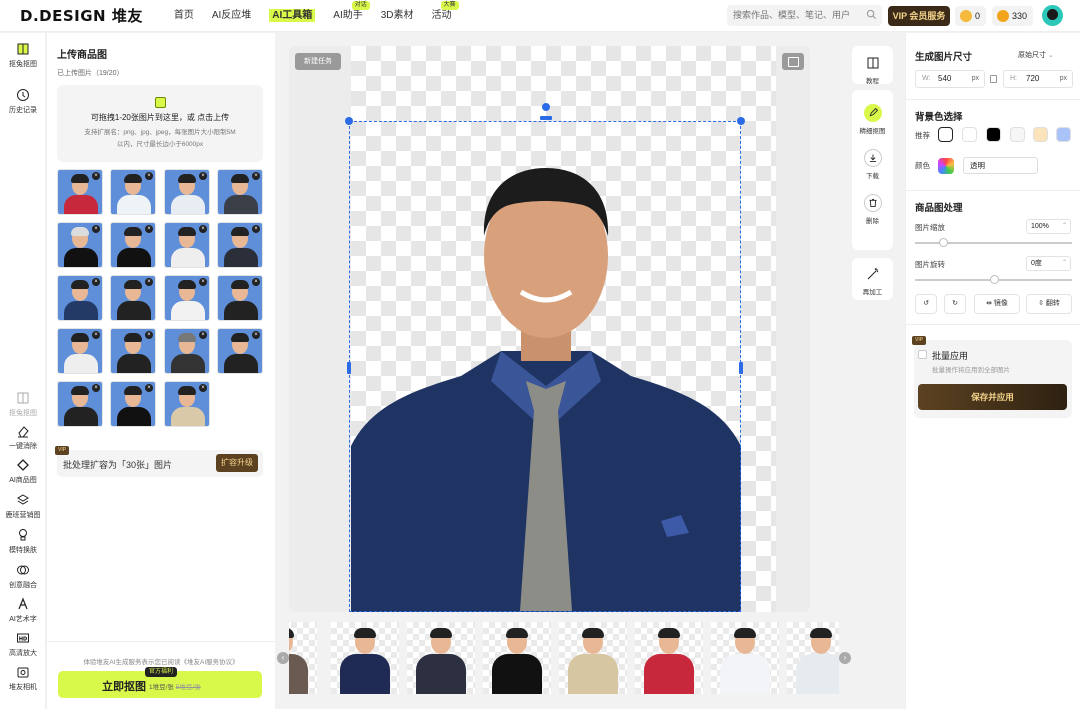 This screenshot has width=1080, height=709. What do you see at coordinates (944, 242) in the screenshot?
I see `scale-slider-knob` at bounding box center [944, 242].